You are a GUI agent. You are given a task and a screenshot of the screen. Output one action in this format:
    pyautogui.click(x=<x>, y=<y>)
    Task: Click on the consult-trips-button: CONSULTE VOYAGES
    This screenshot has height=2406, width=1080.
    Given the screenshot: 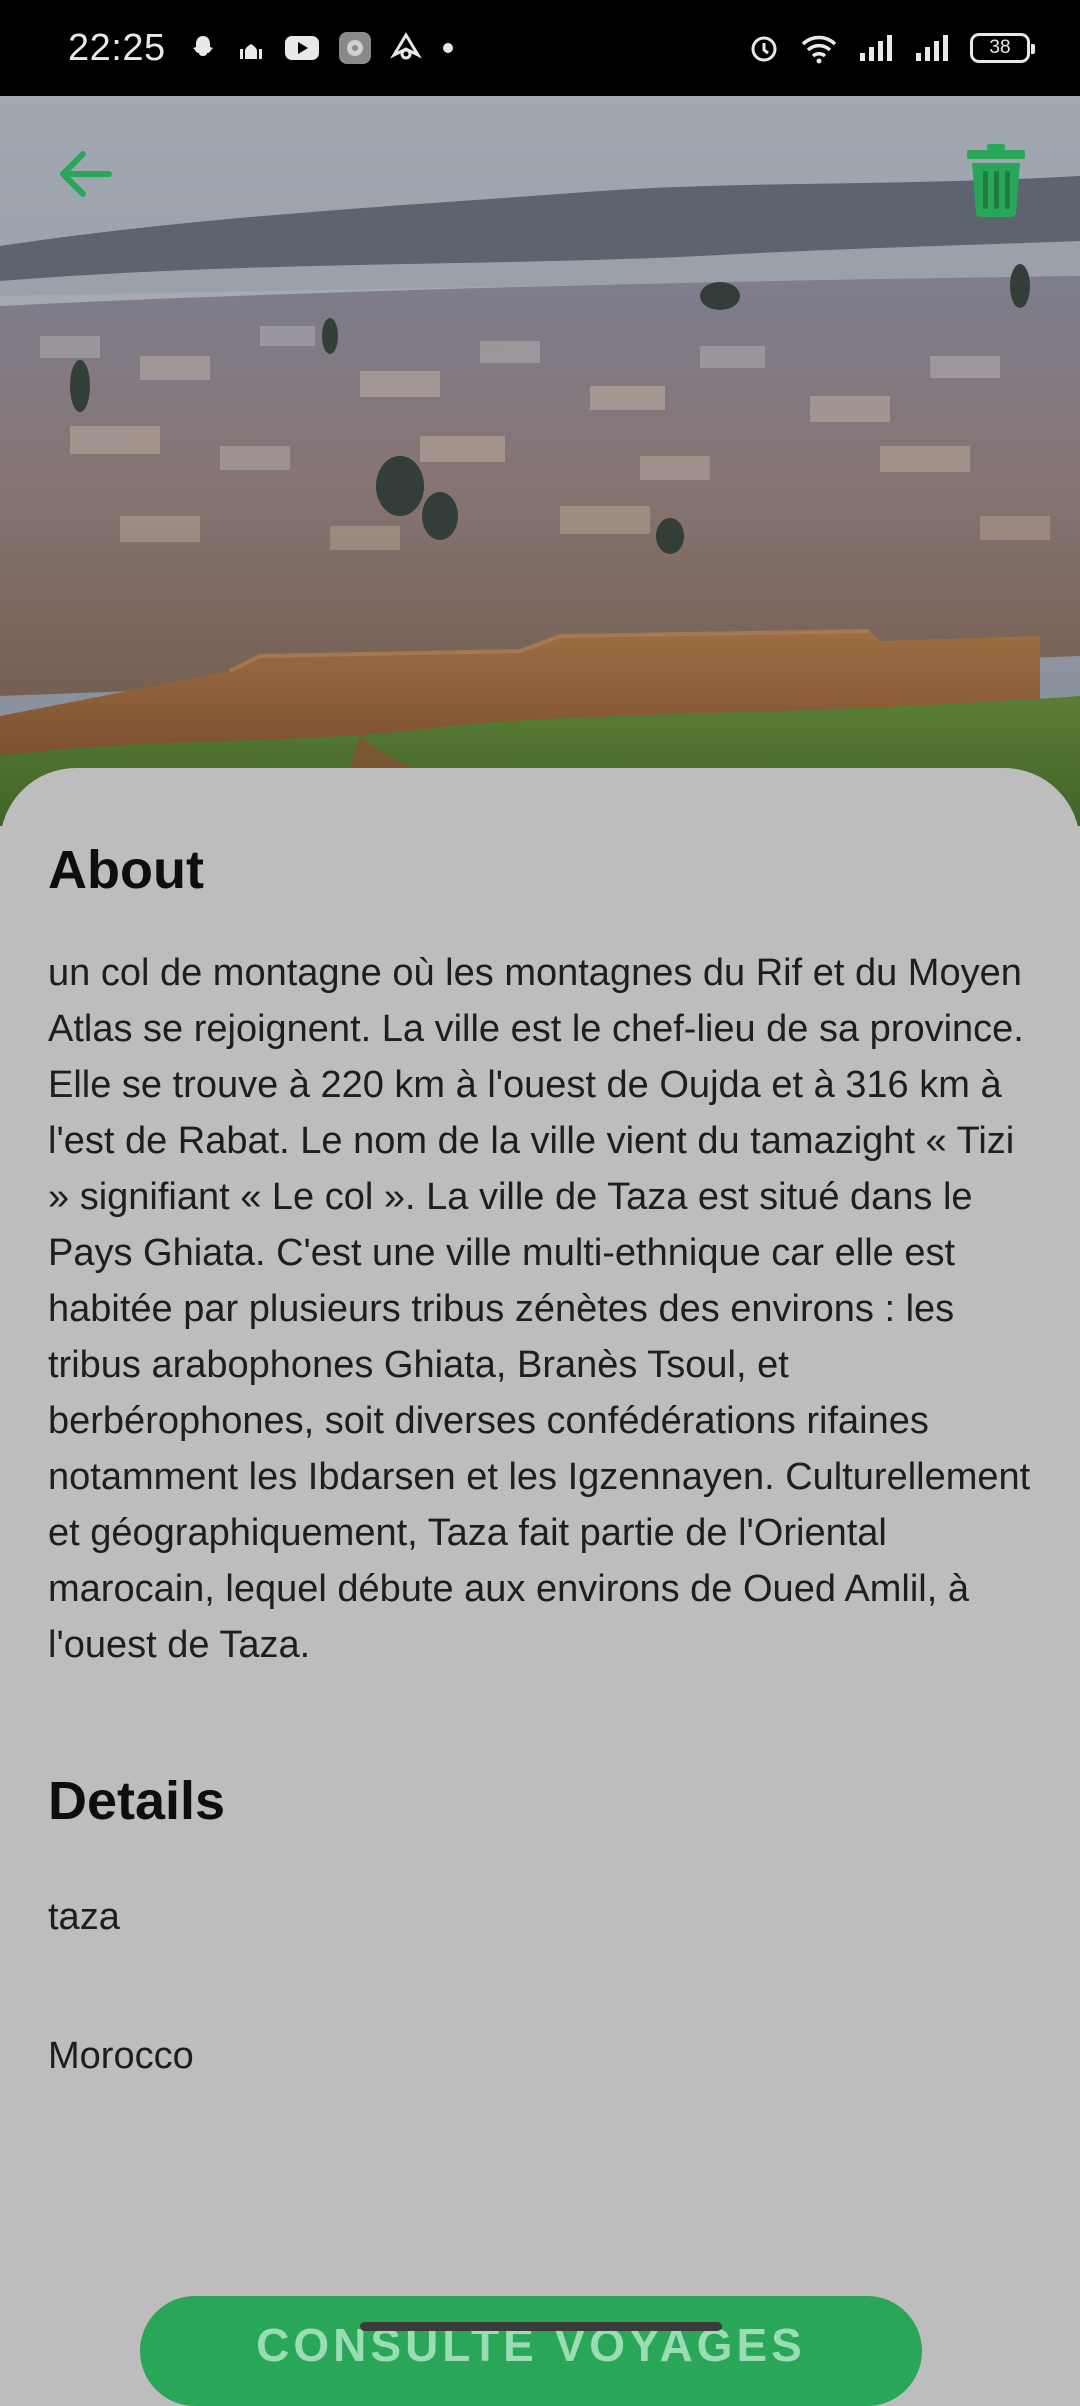 What is the action you would take?
    pyautogui.click(x=531, y=2351)
    